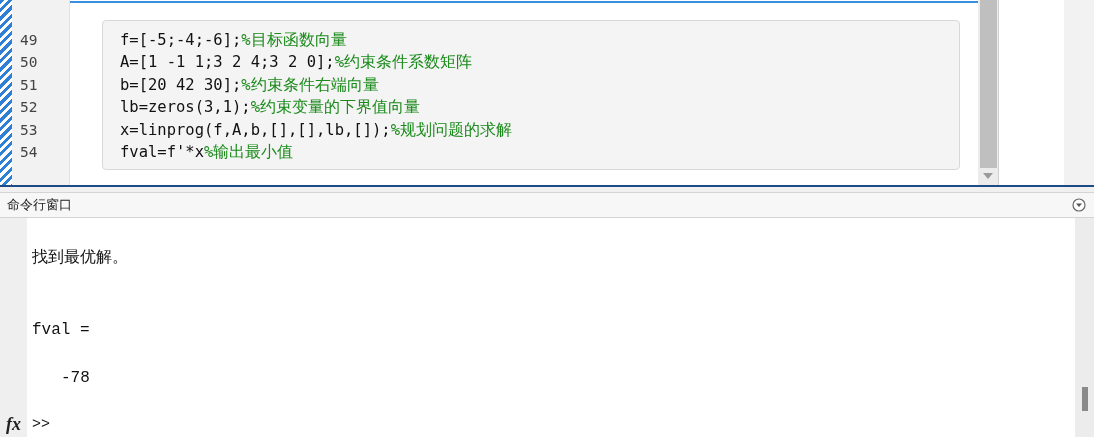 The height and width of the screenshot is (437, 1094). Describe the element at coordinates (234, 40) in the screenshot. I see `code-line: f=[-5;-4;-6];%目标函数向量` at that location.